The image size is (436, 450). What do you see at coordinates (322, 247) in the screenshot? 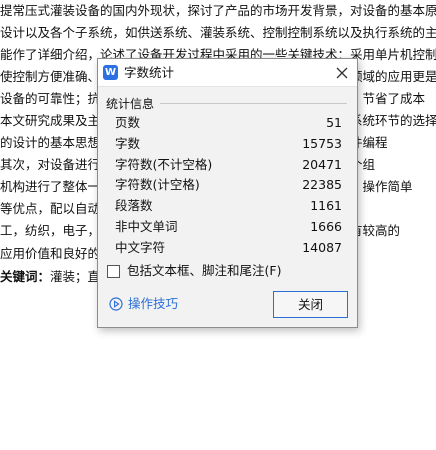
I see `stat-value: 14087` at bounding box center [322, 247].